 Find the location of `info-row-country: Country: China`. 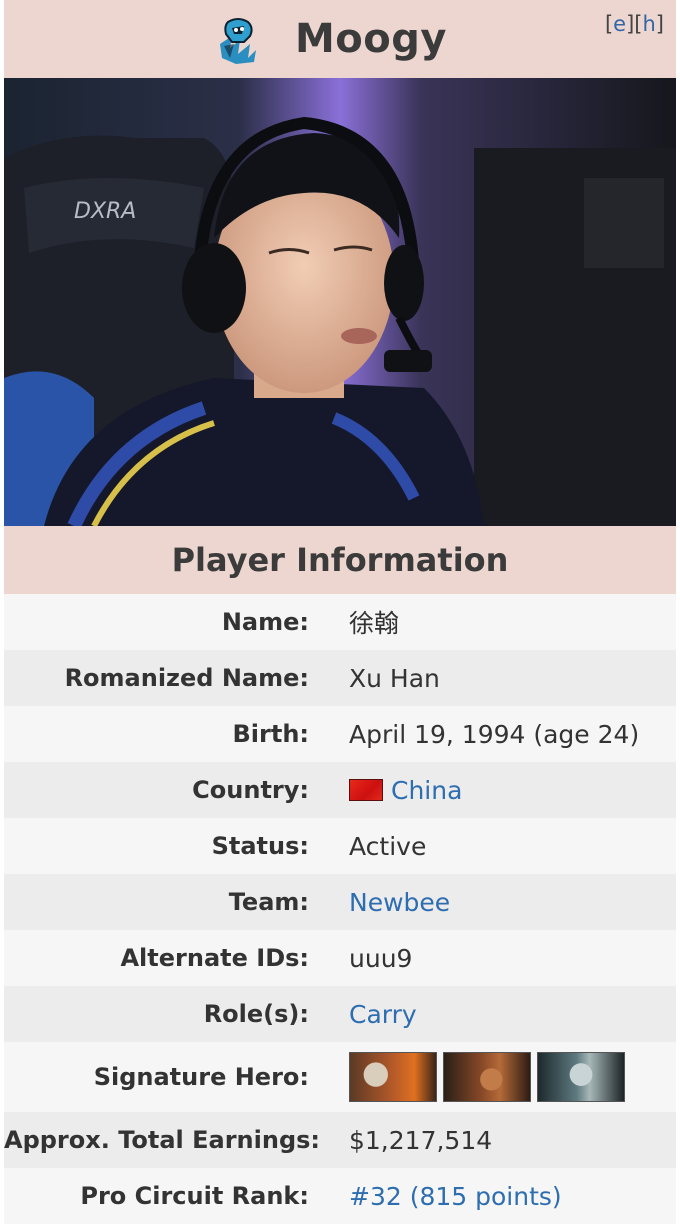

info-row-country: Country: China is located at coordinates (340, 790).